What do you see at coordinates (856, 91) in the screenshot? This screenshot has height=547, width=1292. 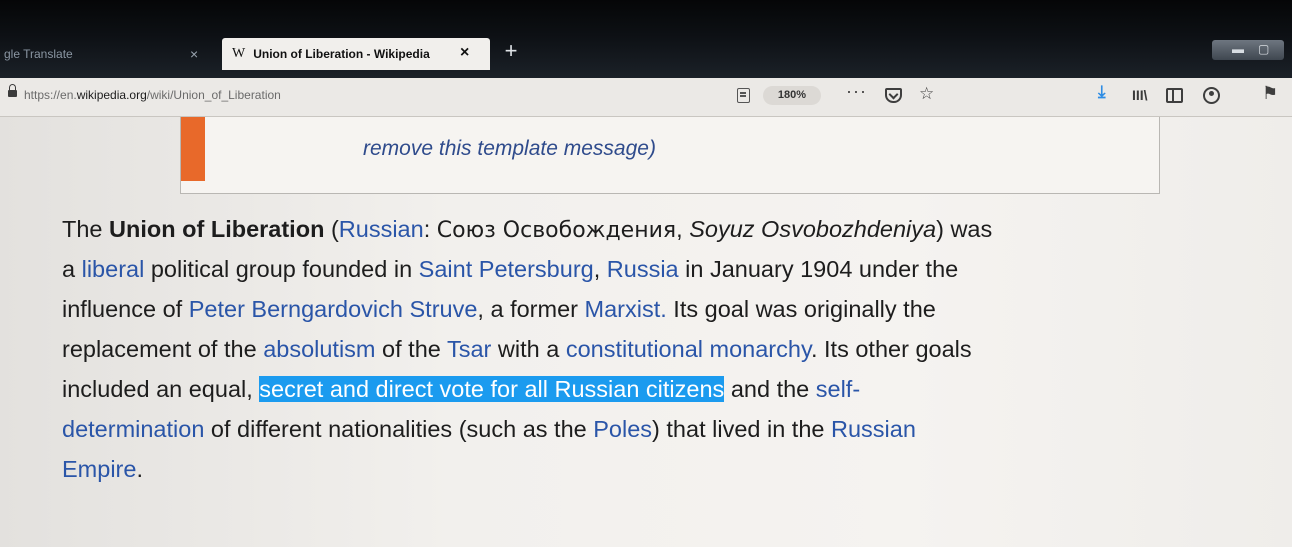 I see `more-actions-icon: ···` at bounding box center [856, 91].